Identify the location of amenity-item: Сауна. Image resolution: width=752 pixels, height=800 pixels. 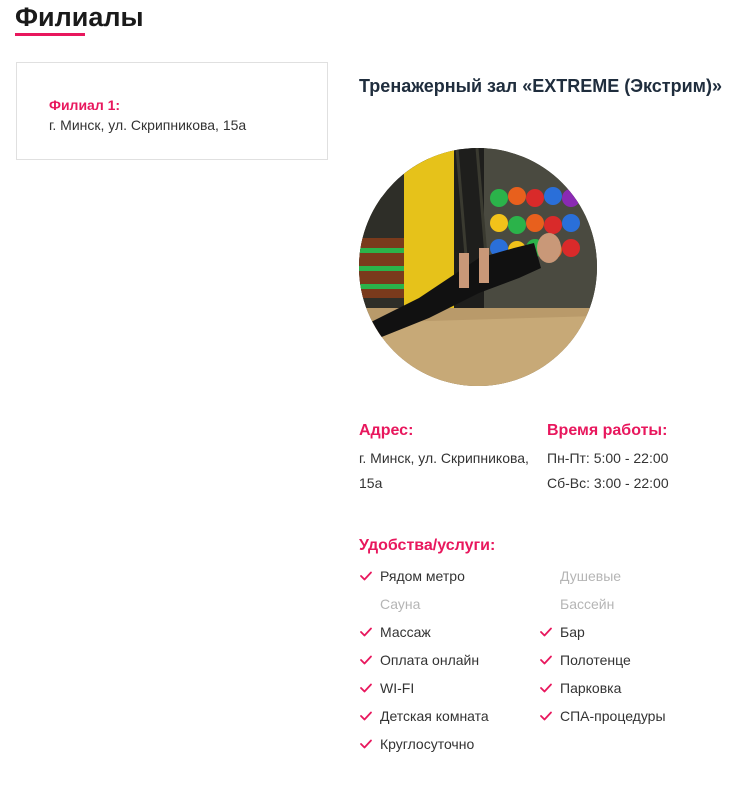
(389, 604).